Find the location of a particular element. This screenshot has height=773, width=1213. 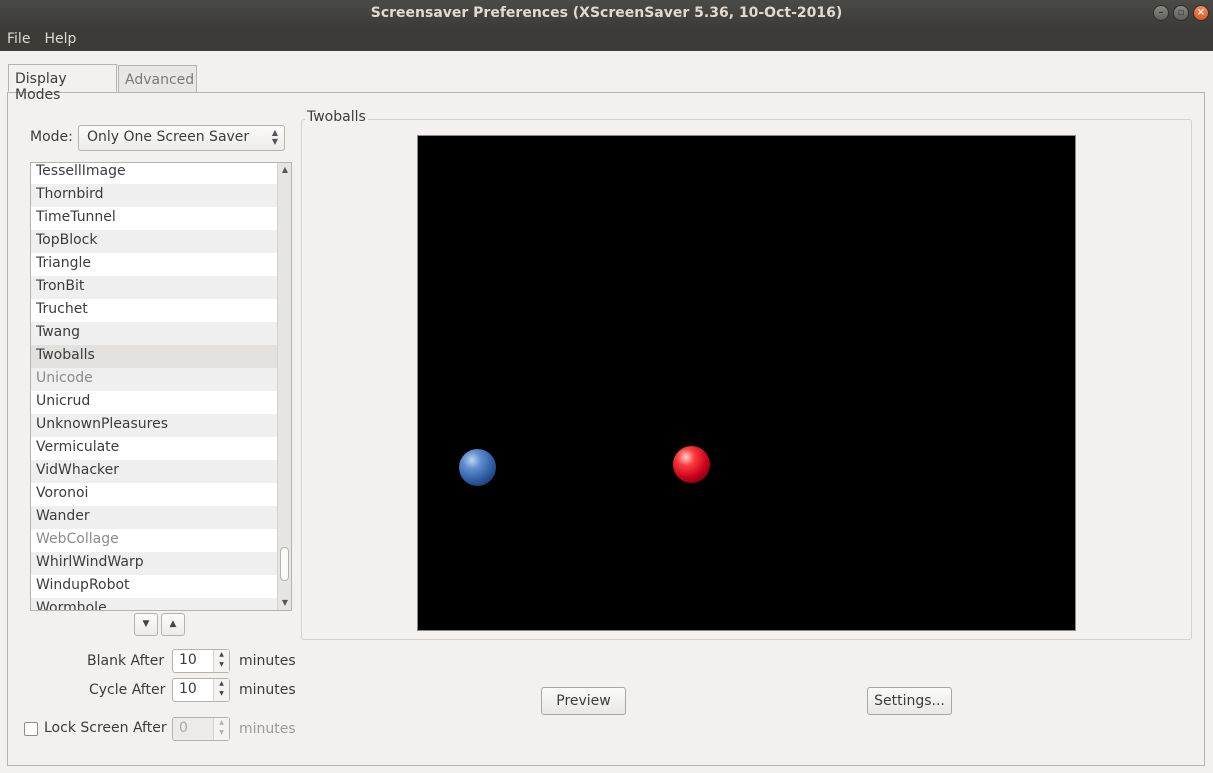

updown-icon: ▲ ▼ is located at coordinates (274, 137).